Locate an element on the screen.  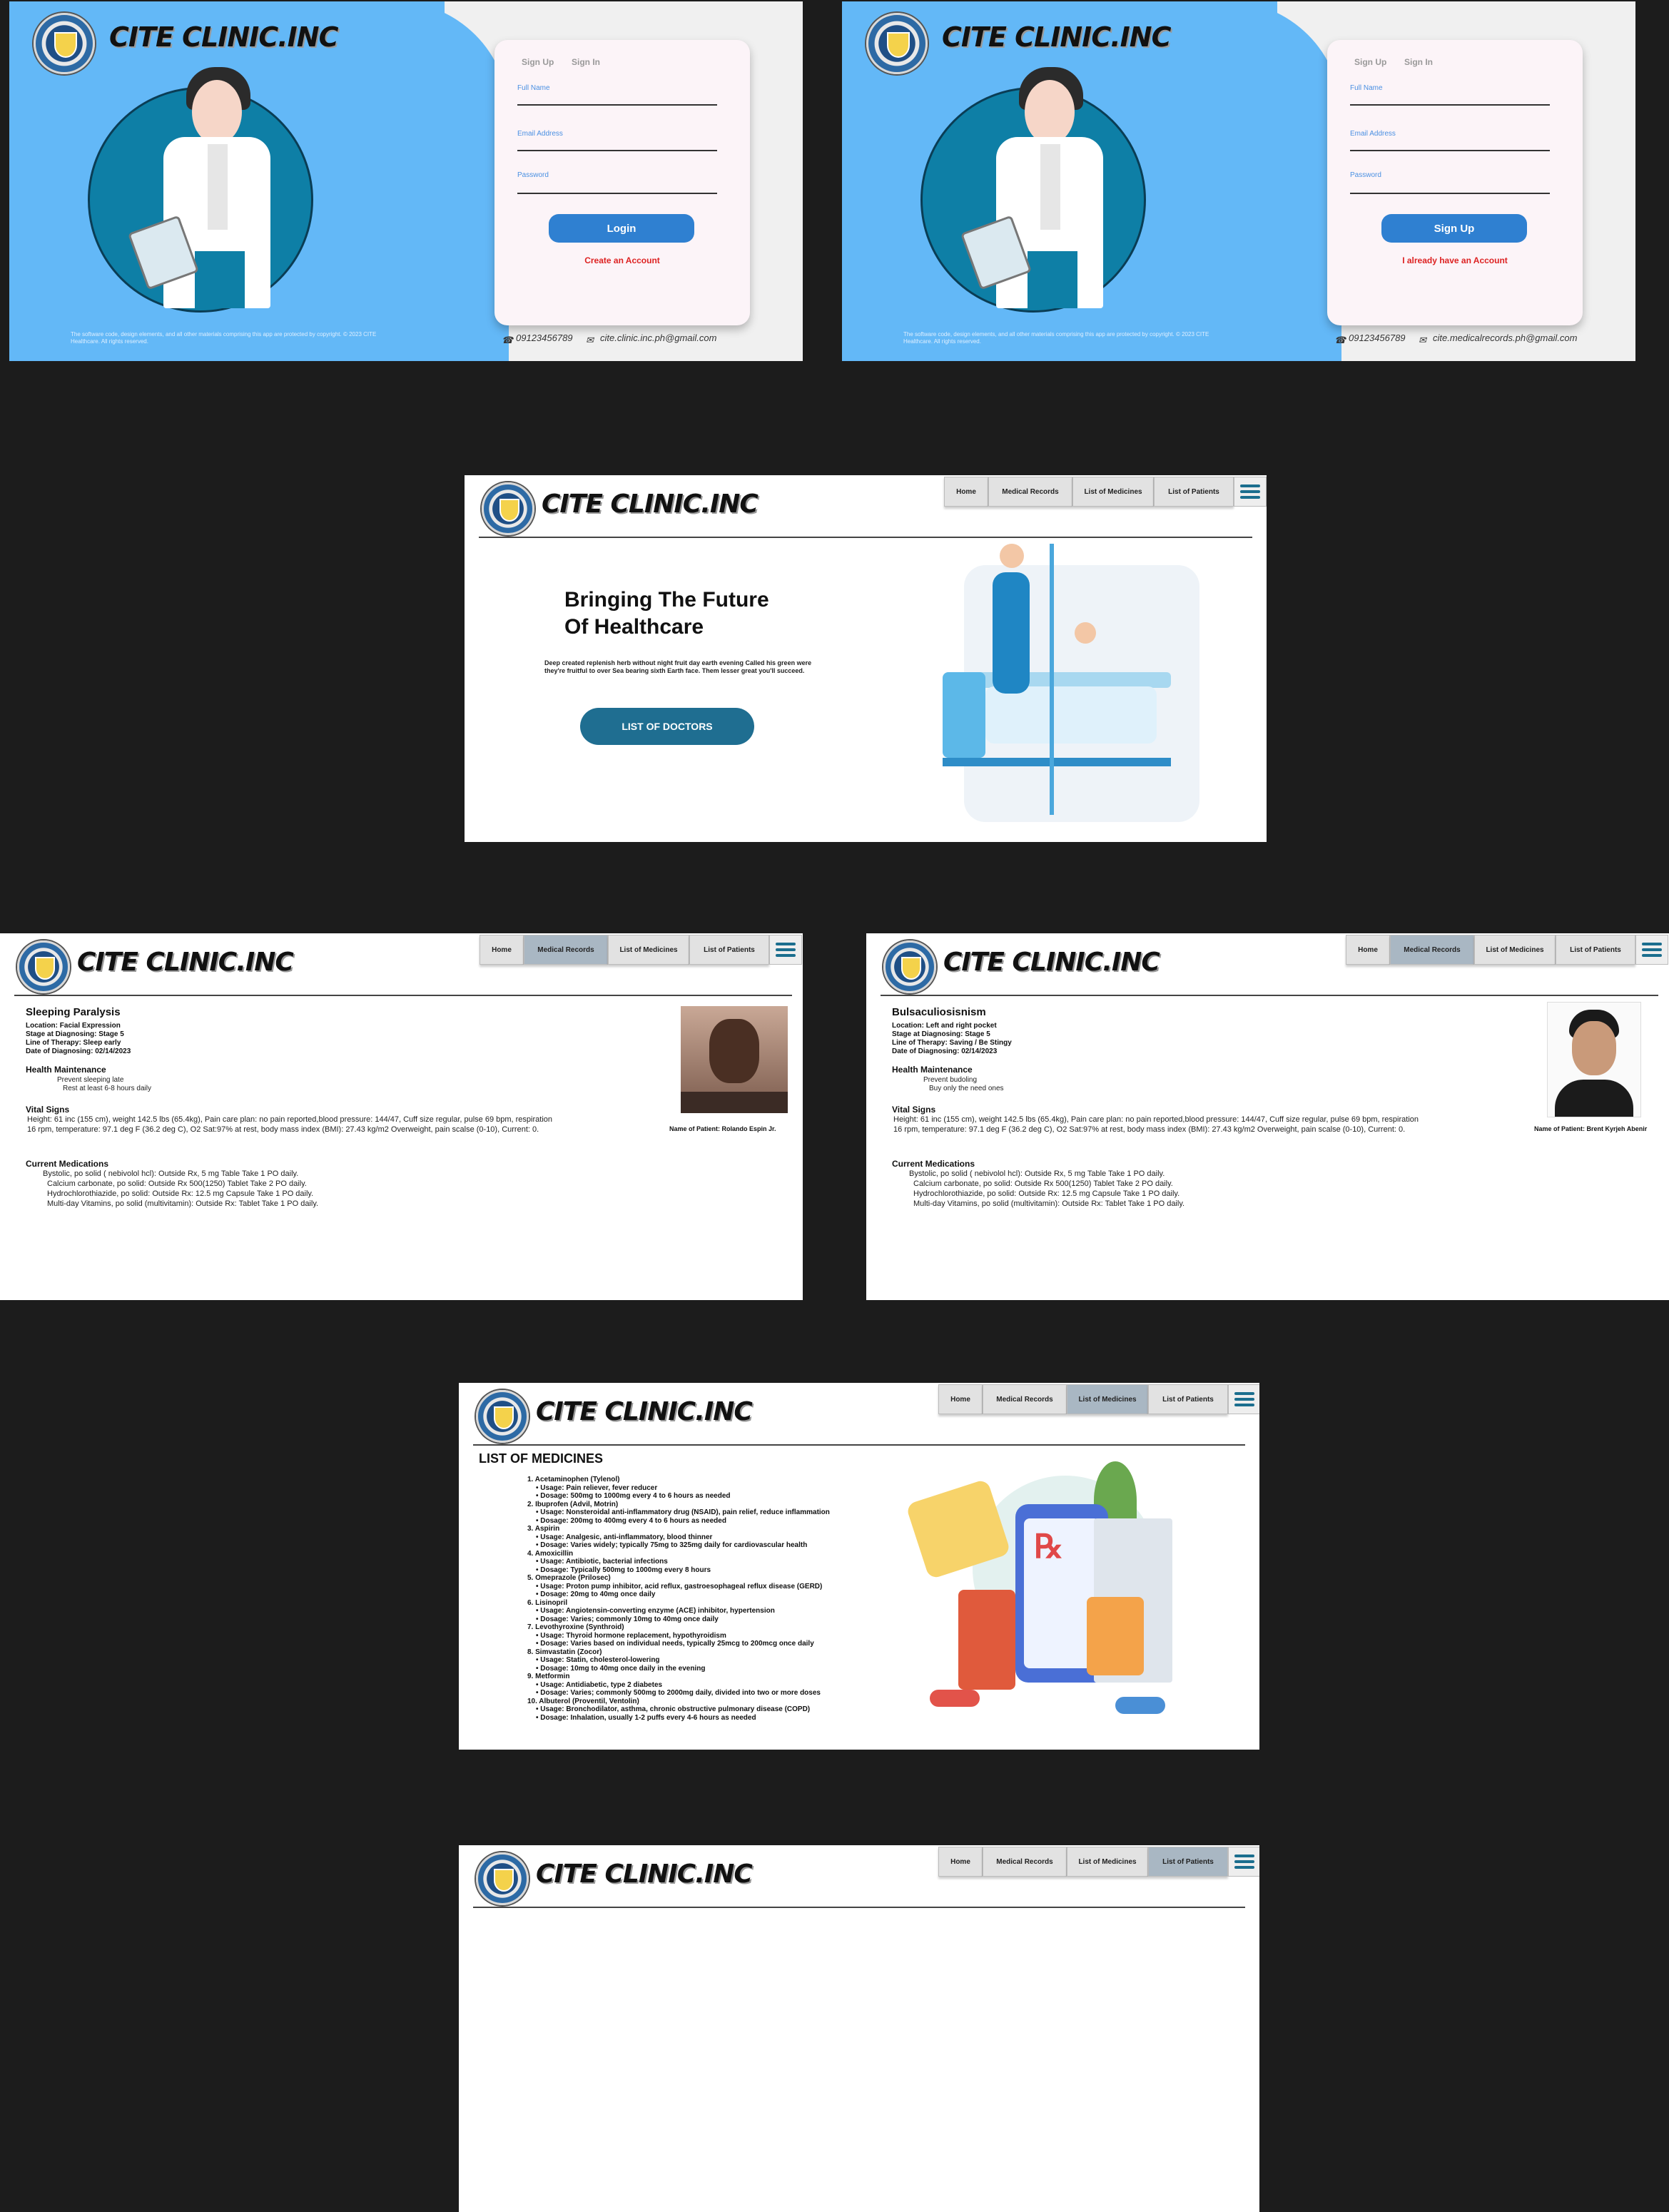
medicine-line: 2. Ibuprofen (Advil, Motrin) is located at coordinates (573, 1504).